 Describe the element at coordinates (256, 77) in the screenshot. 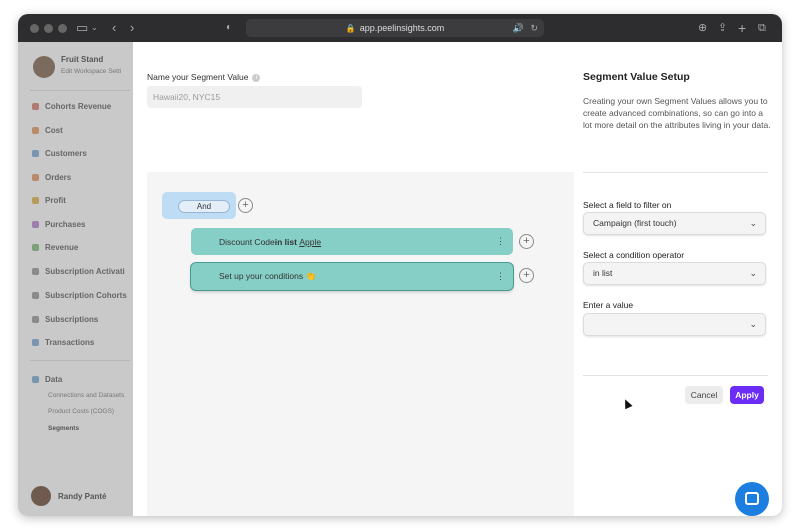

I see `info-icon: i` at that location.